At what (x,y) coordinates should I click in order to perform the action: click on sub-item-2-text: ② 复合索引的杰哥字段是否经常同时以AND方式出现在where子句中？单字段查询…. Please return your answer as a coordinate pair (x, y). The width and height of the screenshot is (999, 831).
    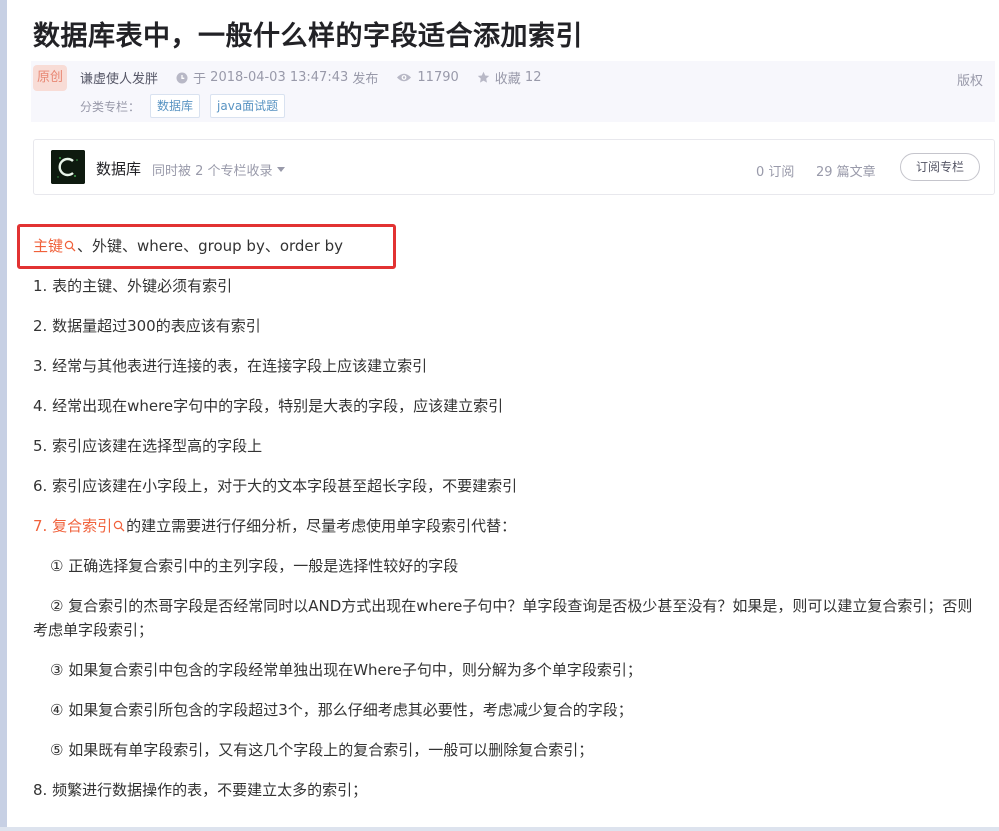
    Looking at the image, I should click on (503, 618).